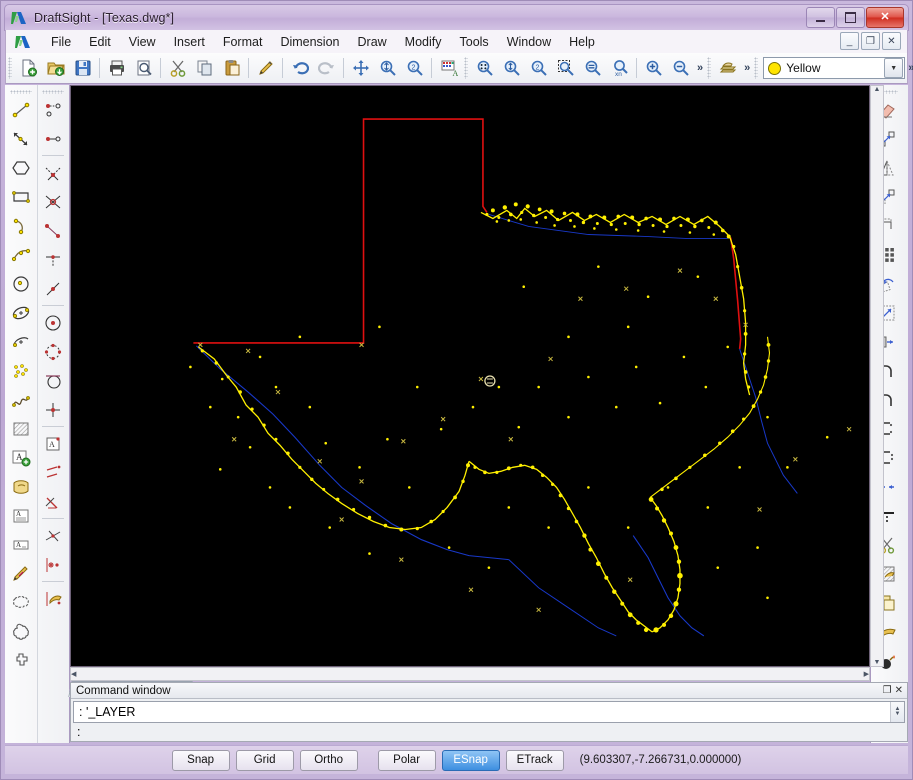  Describe the element at coordinates (21, 399) in the screenshot. I see `spline-tool-button` at that location.